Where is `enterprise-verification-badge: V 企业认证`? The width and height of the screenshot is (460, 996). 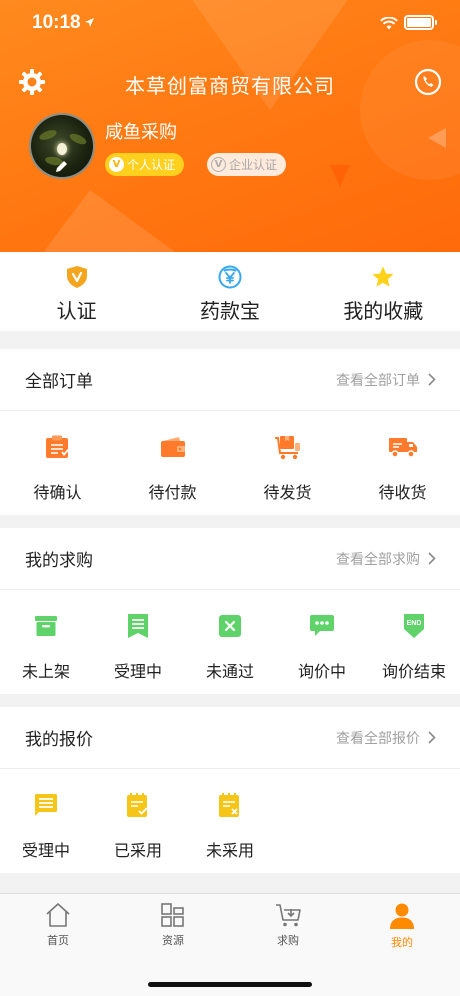
enterprise-verification-badge: V 企业认证 is located at coordinates (247, 164).